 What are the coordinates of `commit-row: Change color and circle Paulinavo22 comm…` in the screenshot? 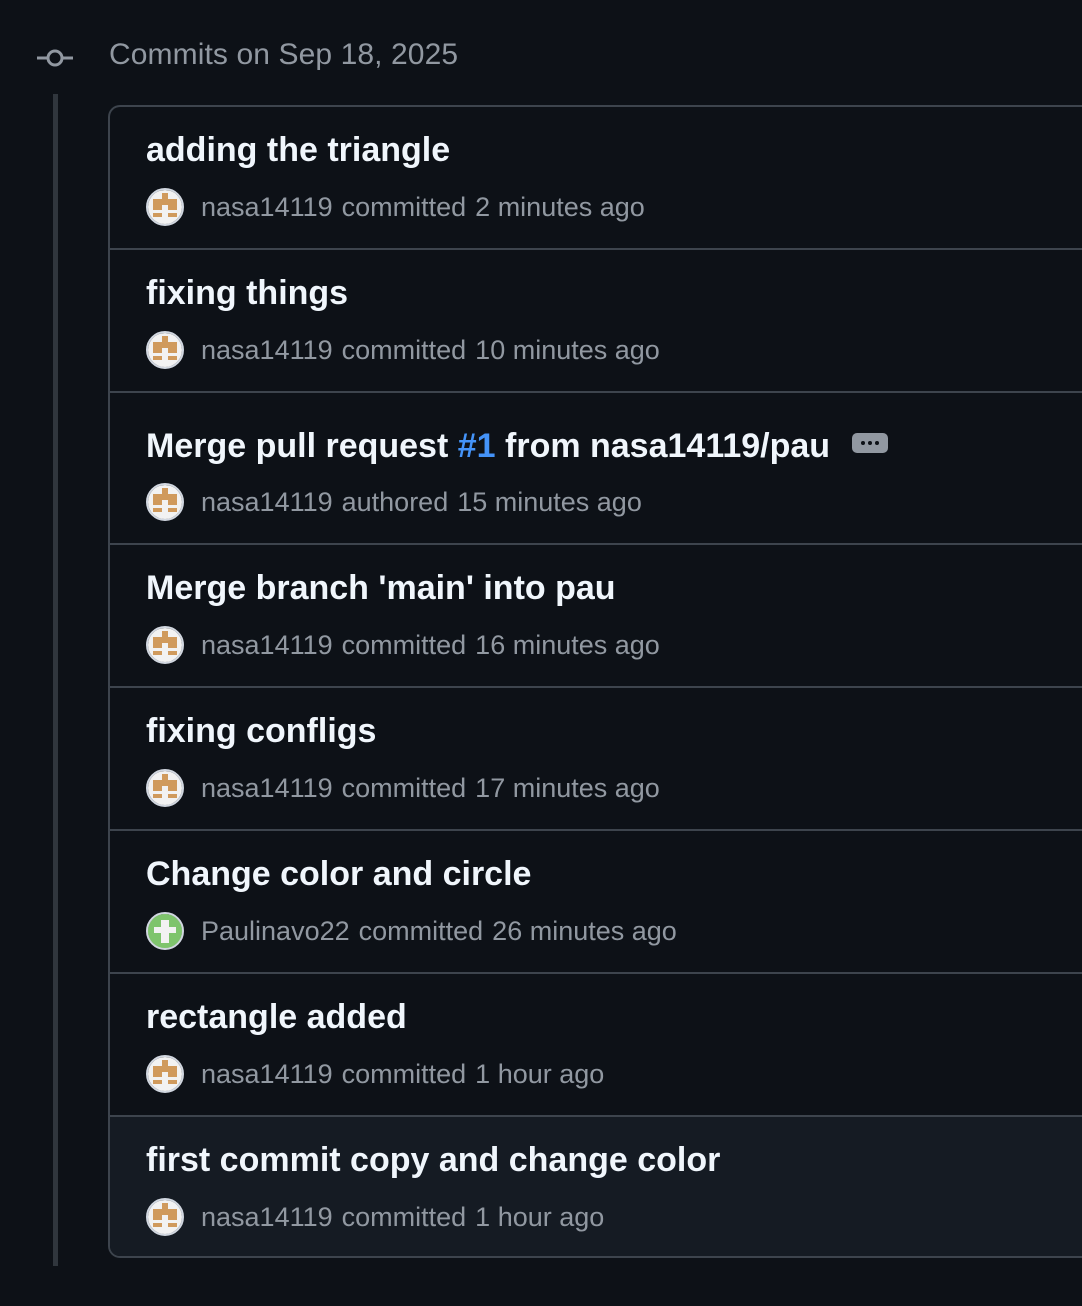 It's located at (596, 902).